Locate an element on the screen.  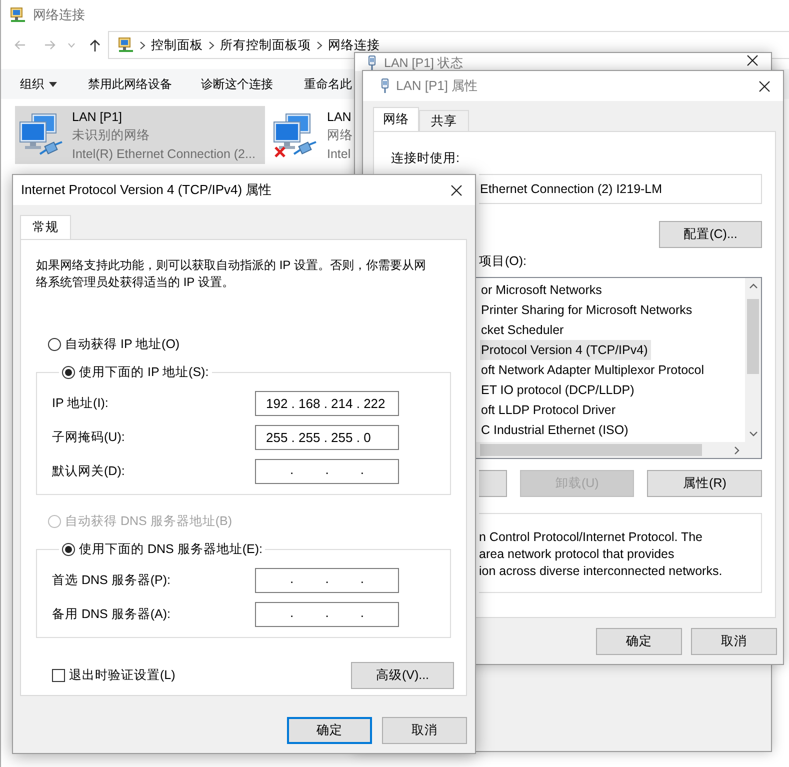
breadcrumb-item: 所有控制面板项 is located at coordinates (265, 45).